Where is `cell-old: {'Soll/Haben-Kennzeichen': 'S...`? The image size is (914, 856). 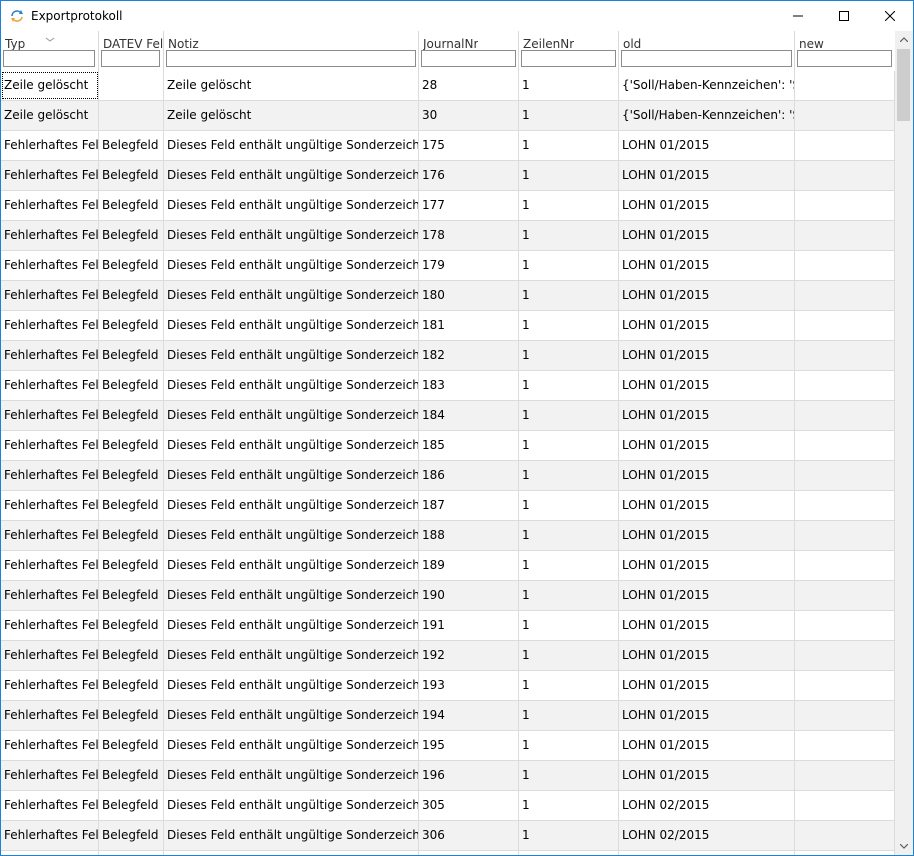 cell-old: {'Soll/Haben-Kennzeichen': 'S... is located at coordinates (707, 85).